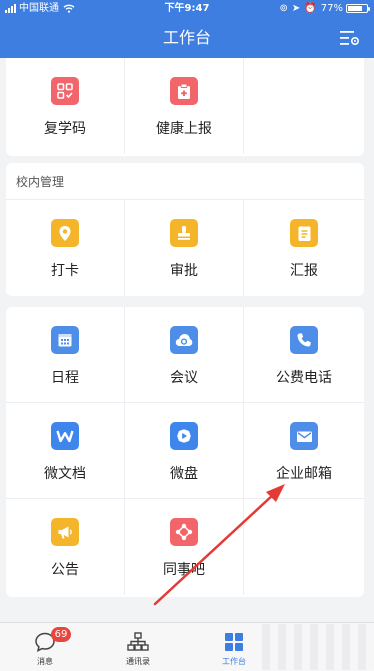  Describe the element at coordinates (184, 91) in the screenshot. I see `medical-clipboard-icon` at that location.